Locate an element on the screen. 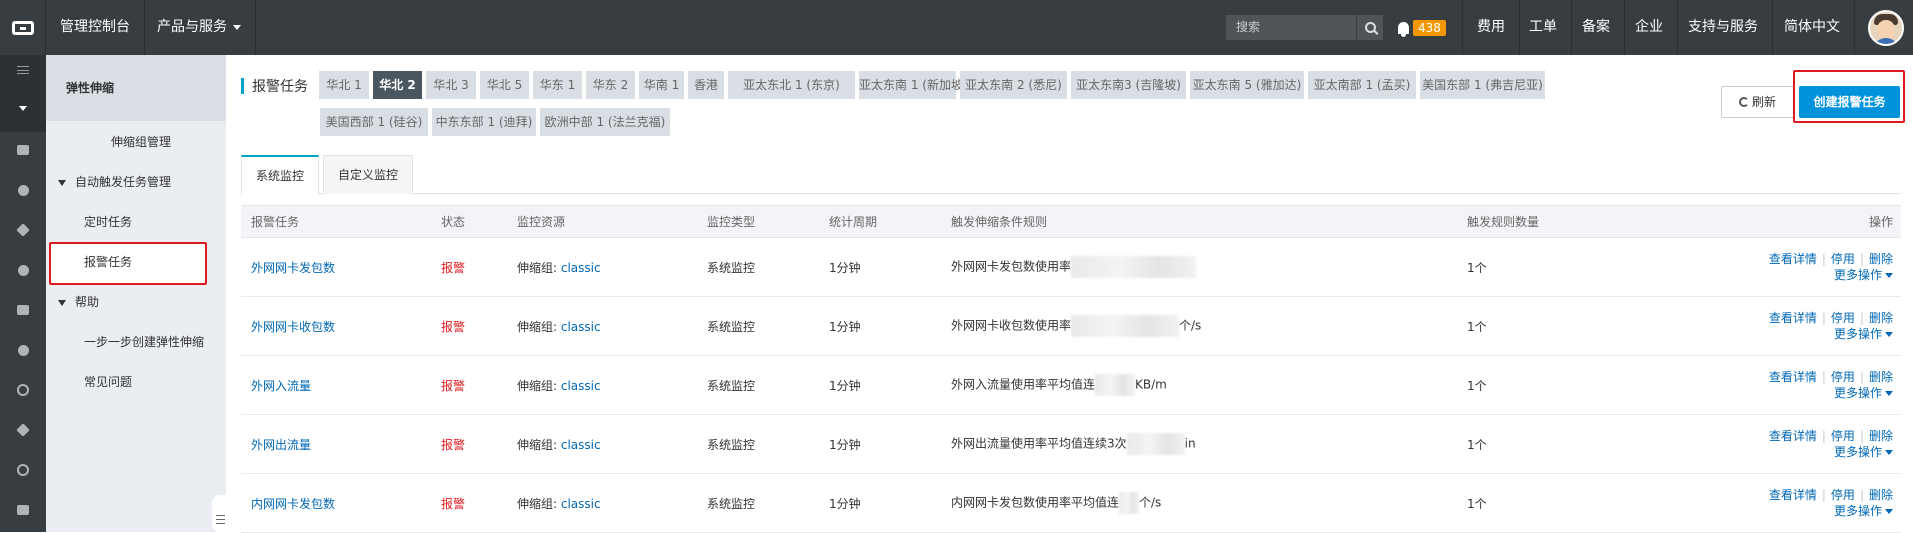  sidebar-item-step-by-step: 一步一步创建弹性伸缩 is located at coordinates (144, 342).